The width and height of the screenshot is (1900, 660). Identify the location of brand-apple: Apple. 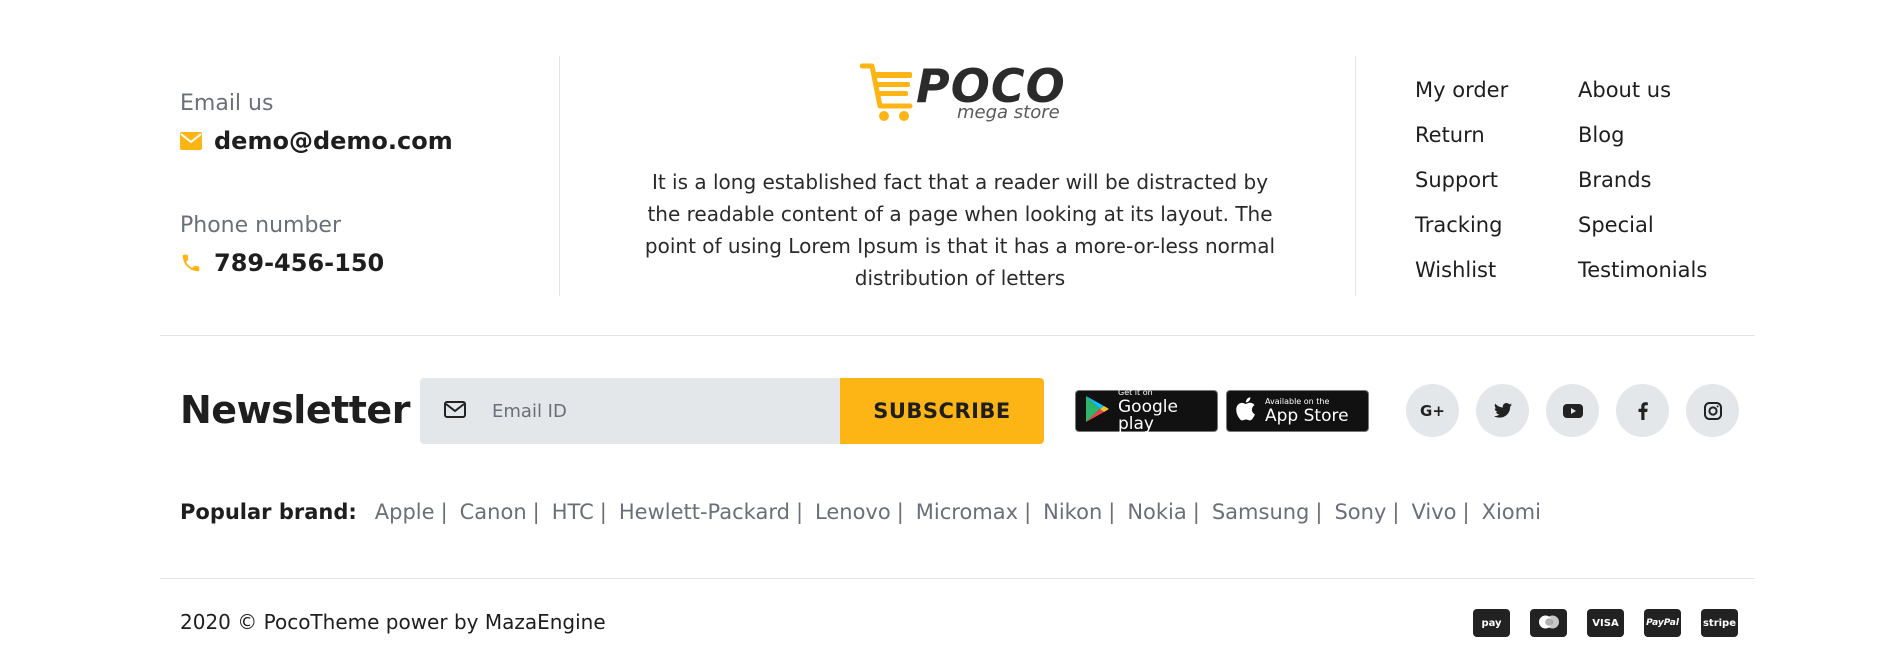
(405, 512).